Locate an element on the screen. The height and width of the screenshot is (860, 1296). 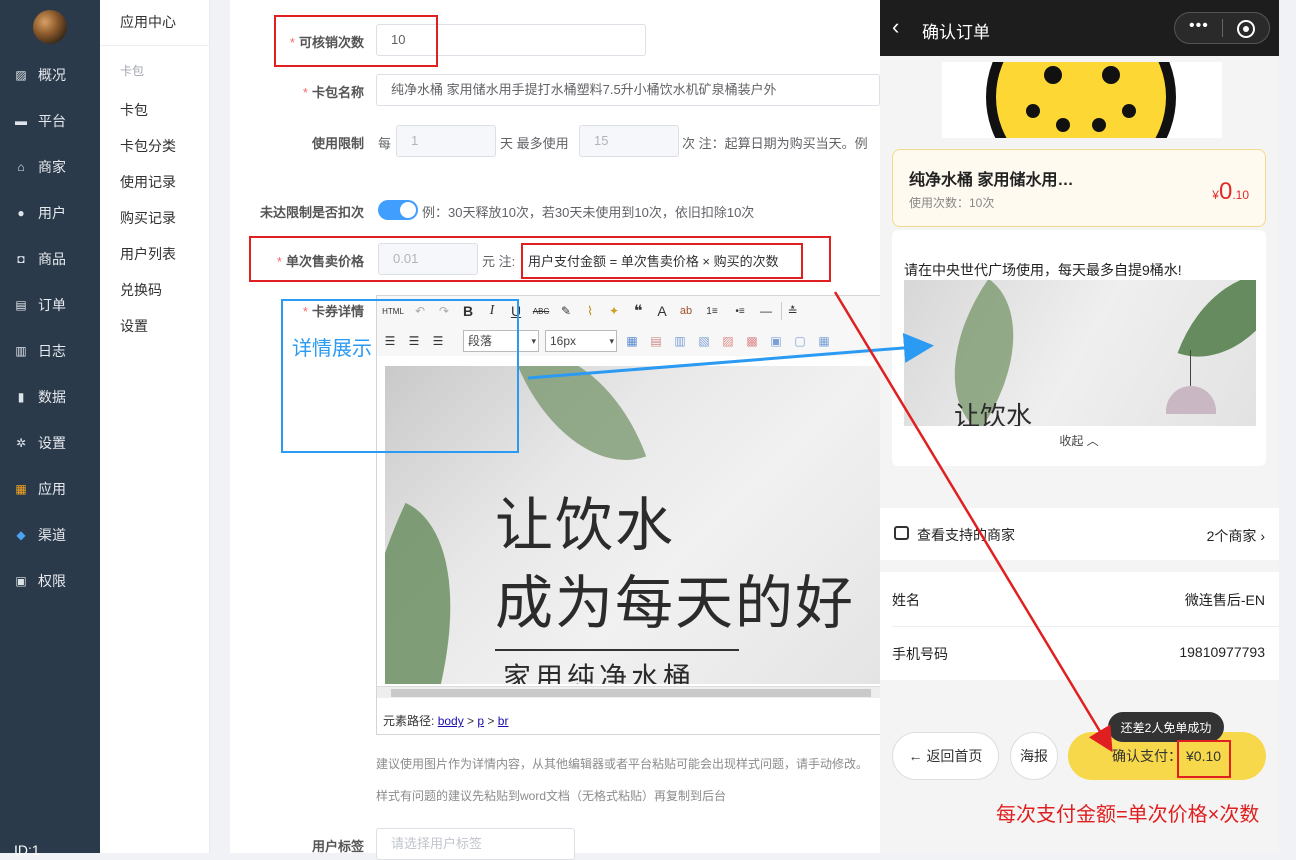
subnav-item-category: 卡包分类 is located at coordinates (148, 146).